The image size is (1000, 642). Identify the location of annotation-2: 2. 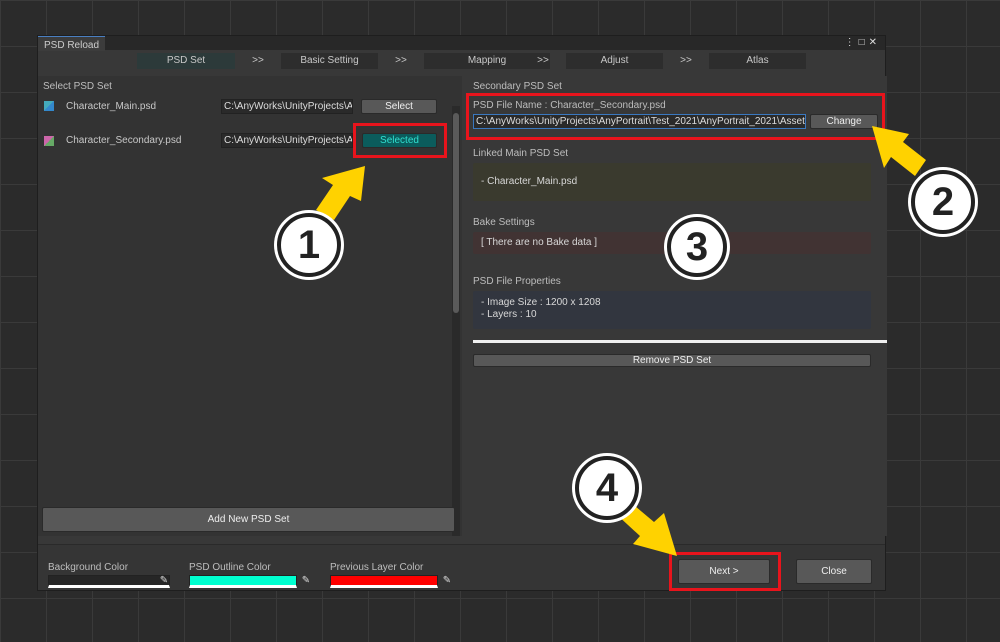
(943, 202).